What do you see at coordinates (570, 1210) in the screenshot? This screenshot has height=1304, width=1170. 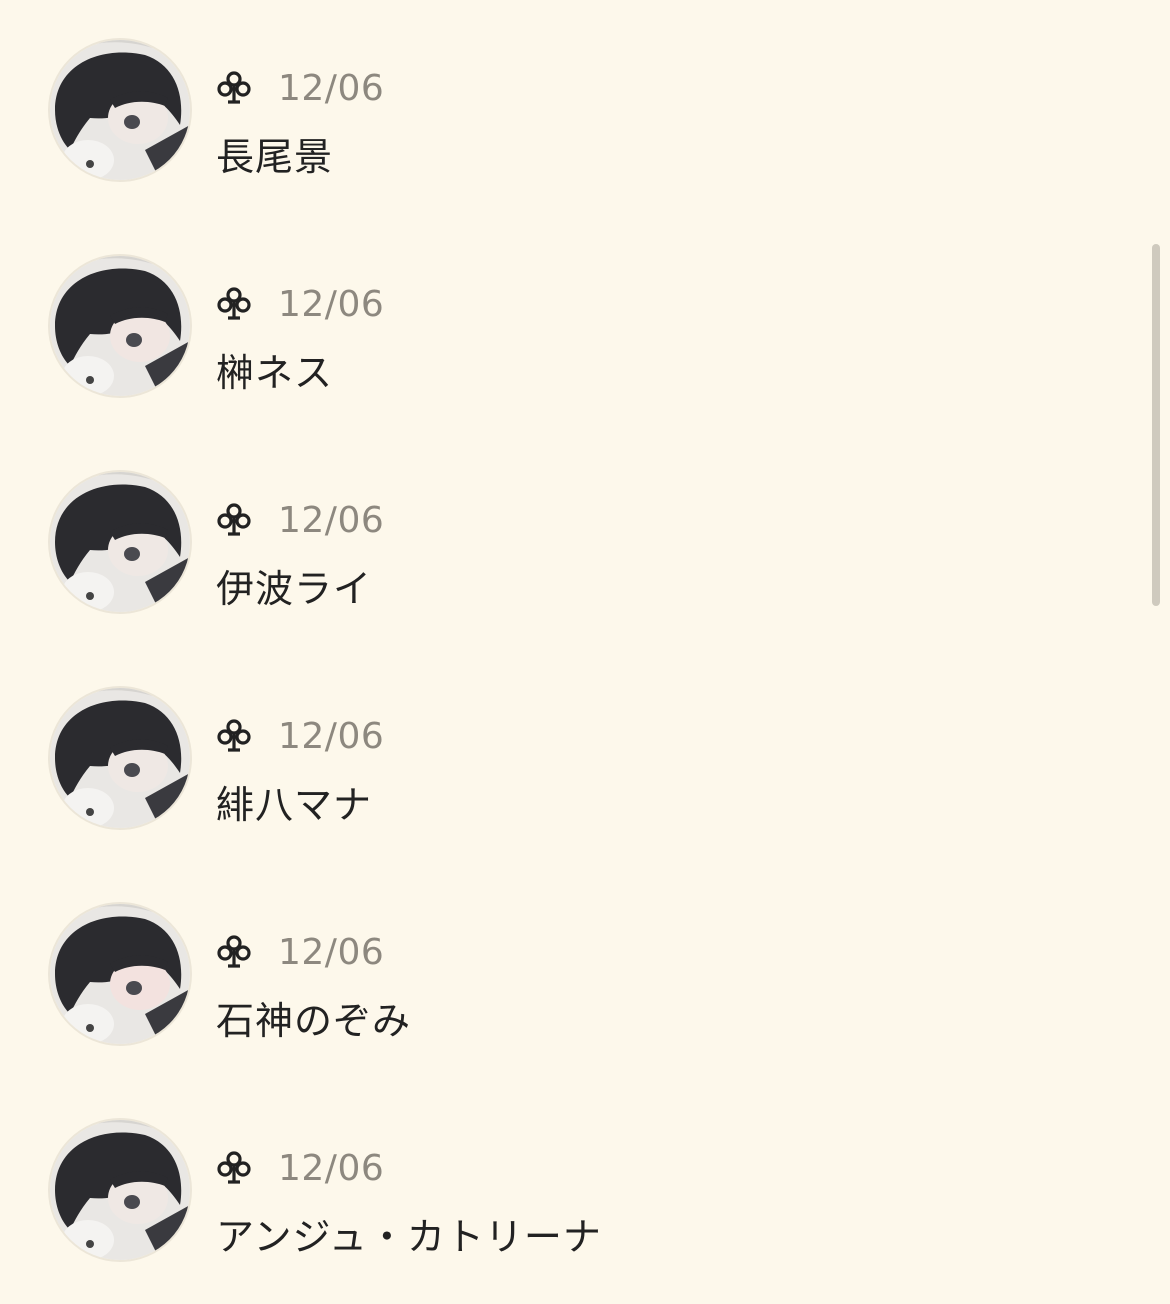 I see `list-item: 12/06 アンジュ・カトリーナ` at bounding box center [570, 1210].